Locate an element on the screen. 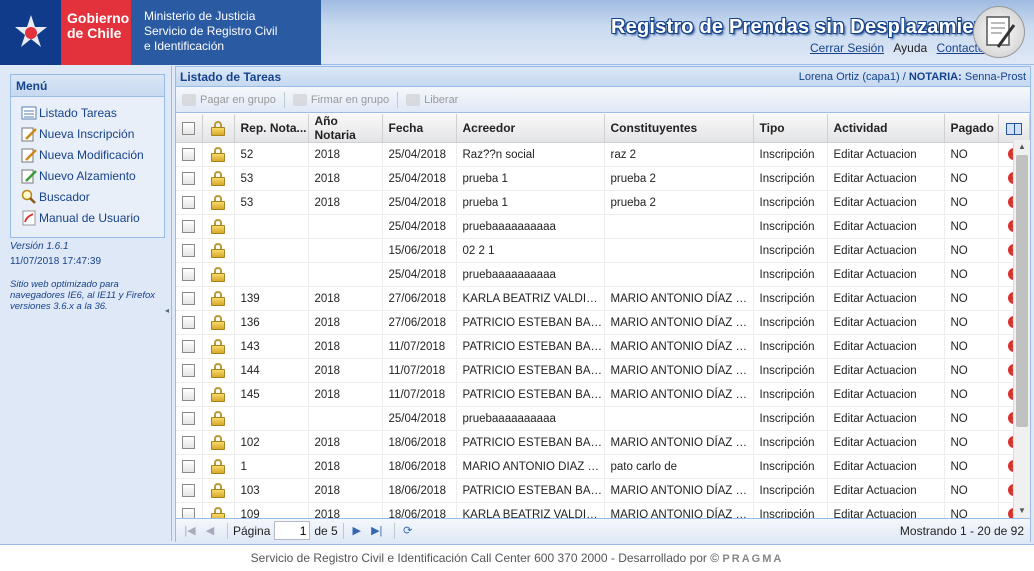 This screenshot has height=571, width=1034. display-message: Mostrando 1 - 20 de 92 is located at coordinates (961, 531).